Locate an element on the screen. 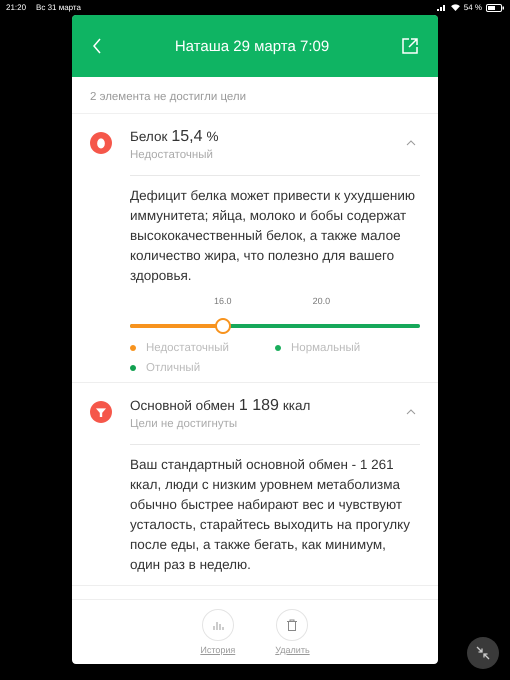 This screenshot has width=510, height=680. wifi-icon is located at coordinates (455, 7).